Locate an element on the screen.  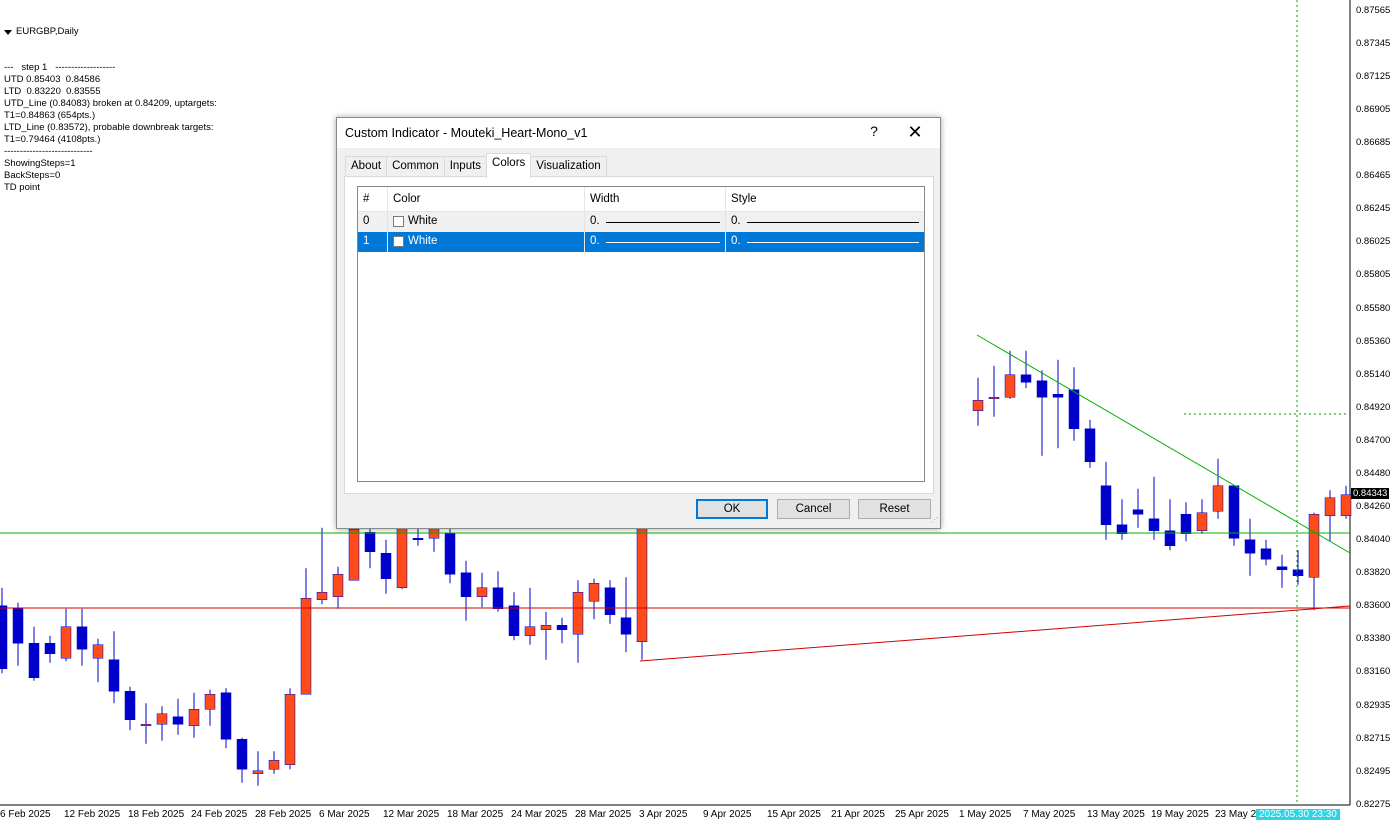
tab-inputs: Inputs is located at coordinates (465, 166).